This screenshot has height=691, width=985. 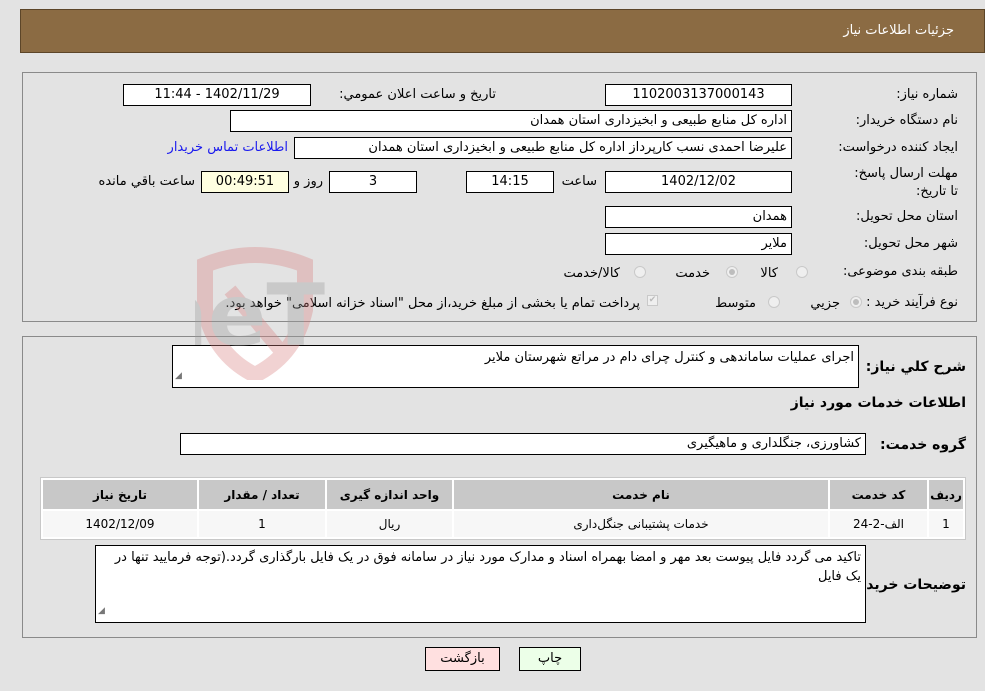 I want to click on category-option-goods-service: کالا/خدمت, so click(x=591, y=273).